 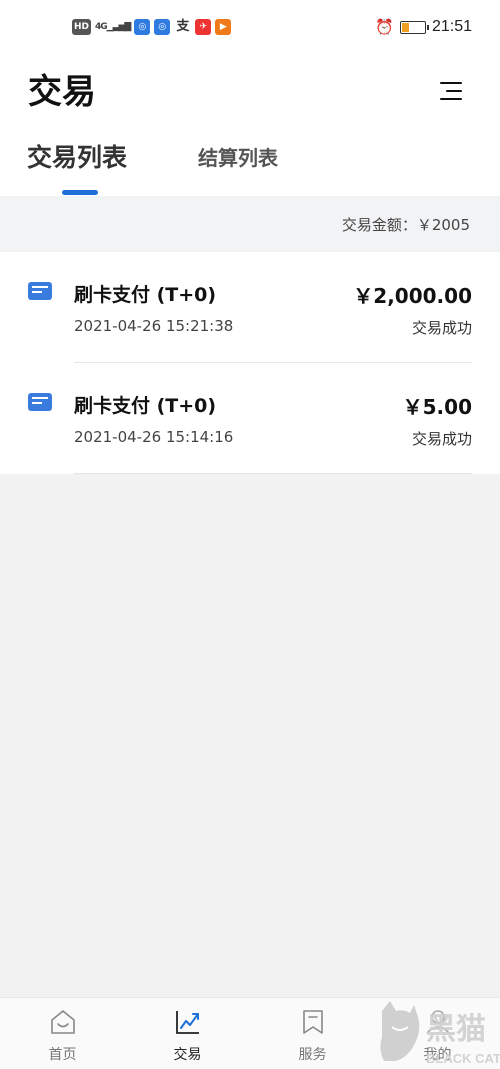 I want to click on row-divider, so click(x=273, y=473).